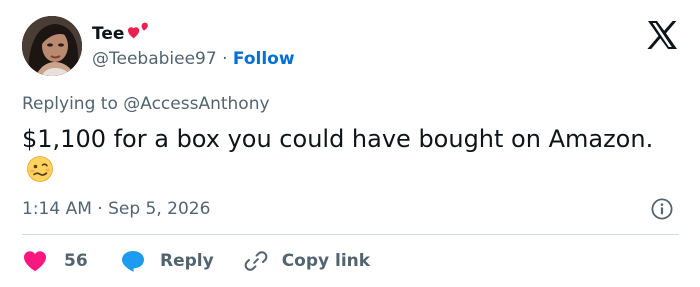 The height and width of the screenshot is (287, 700). Describe the element at coordinates (264, 59) in the screenshot. I see `follow-button: Follow` at that location.